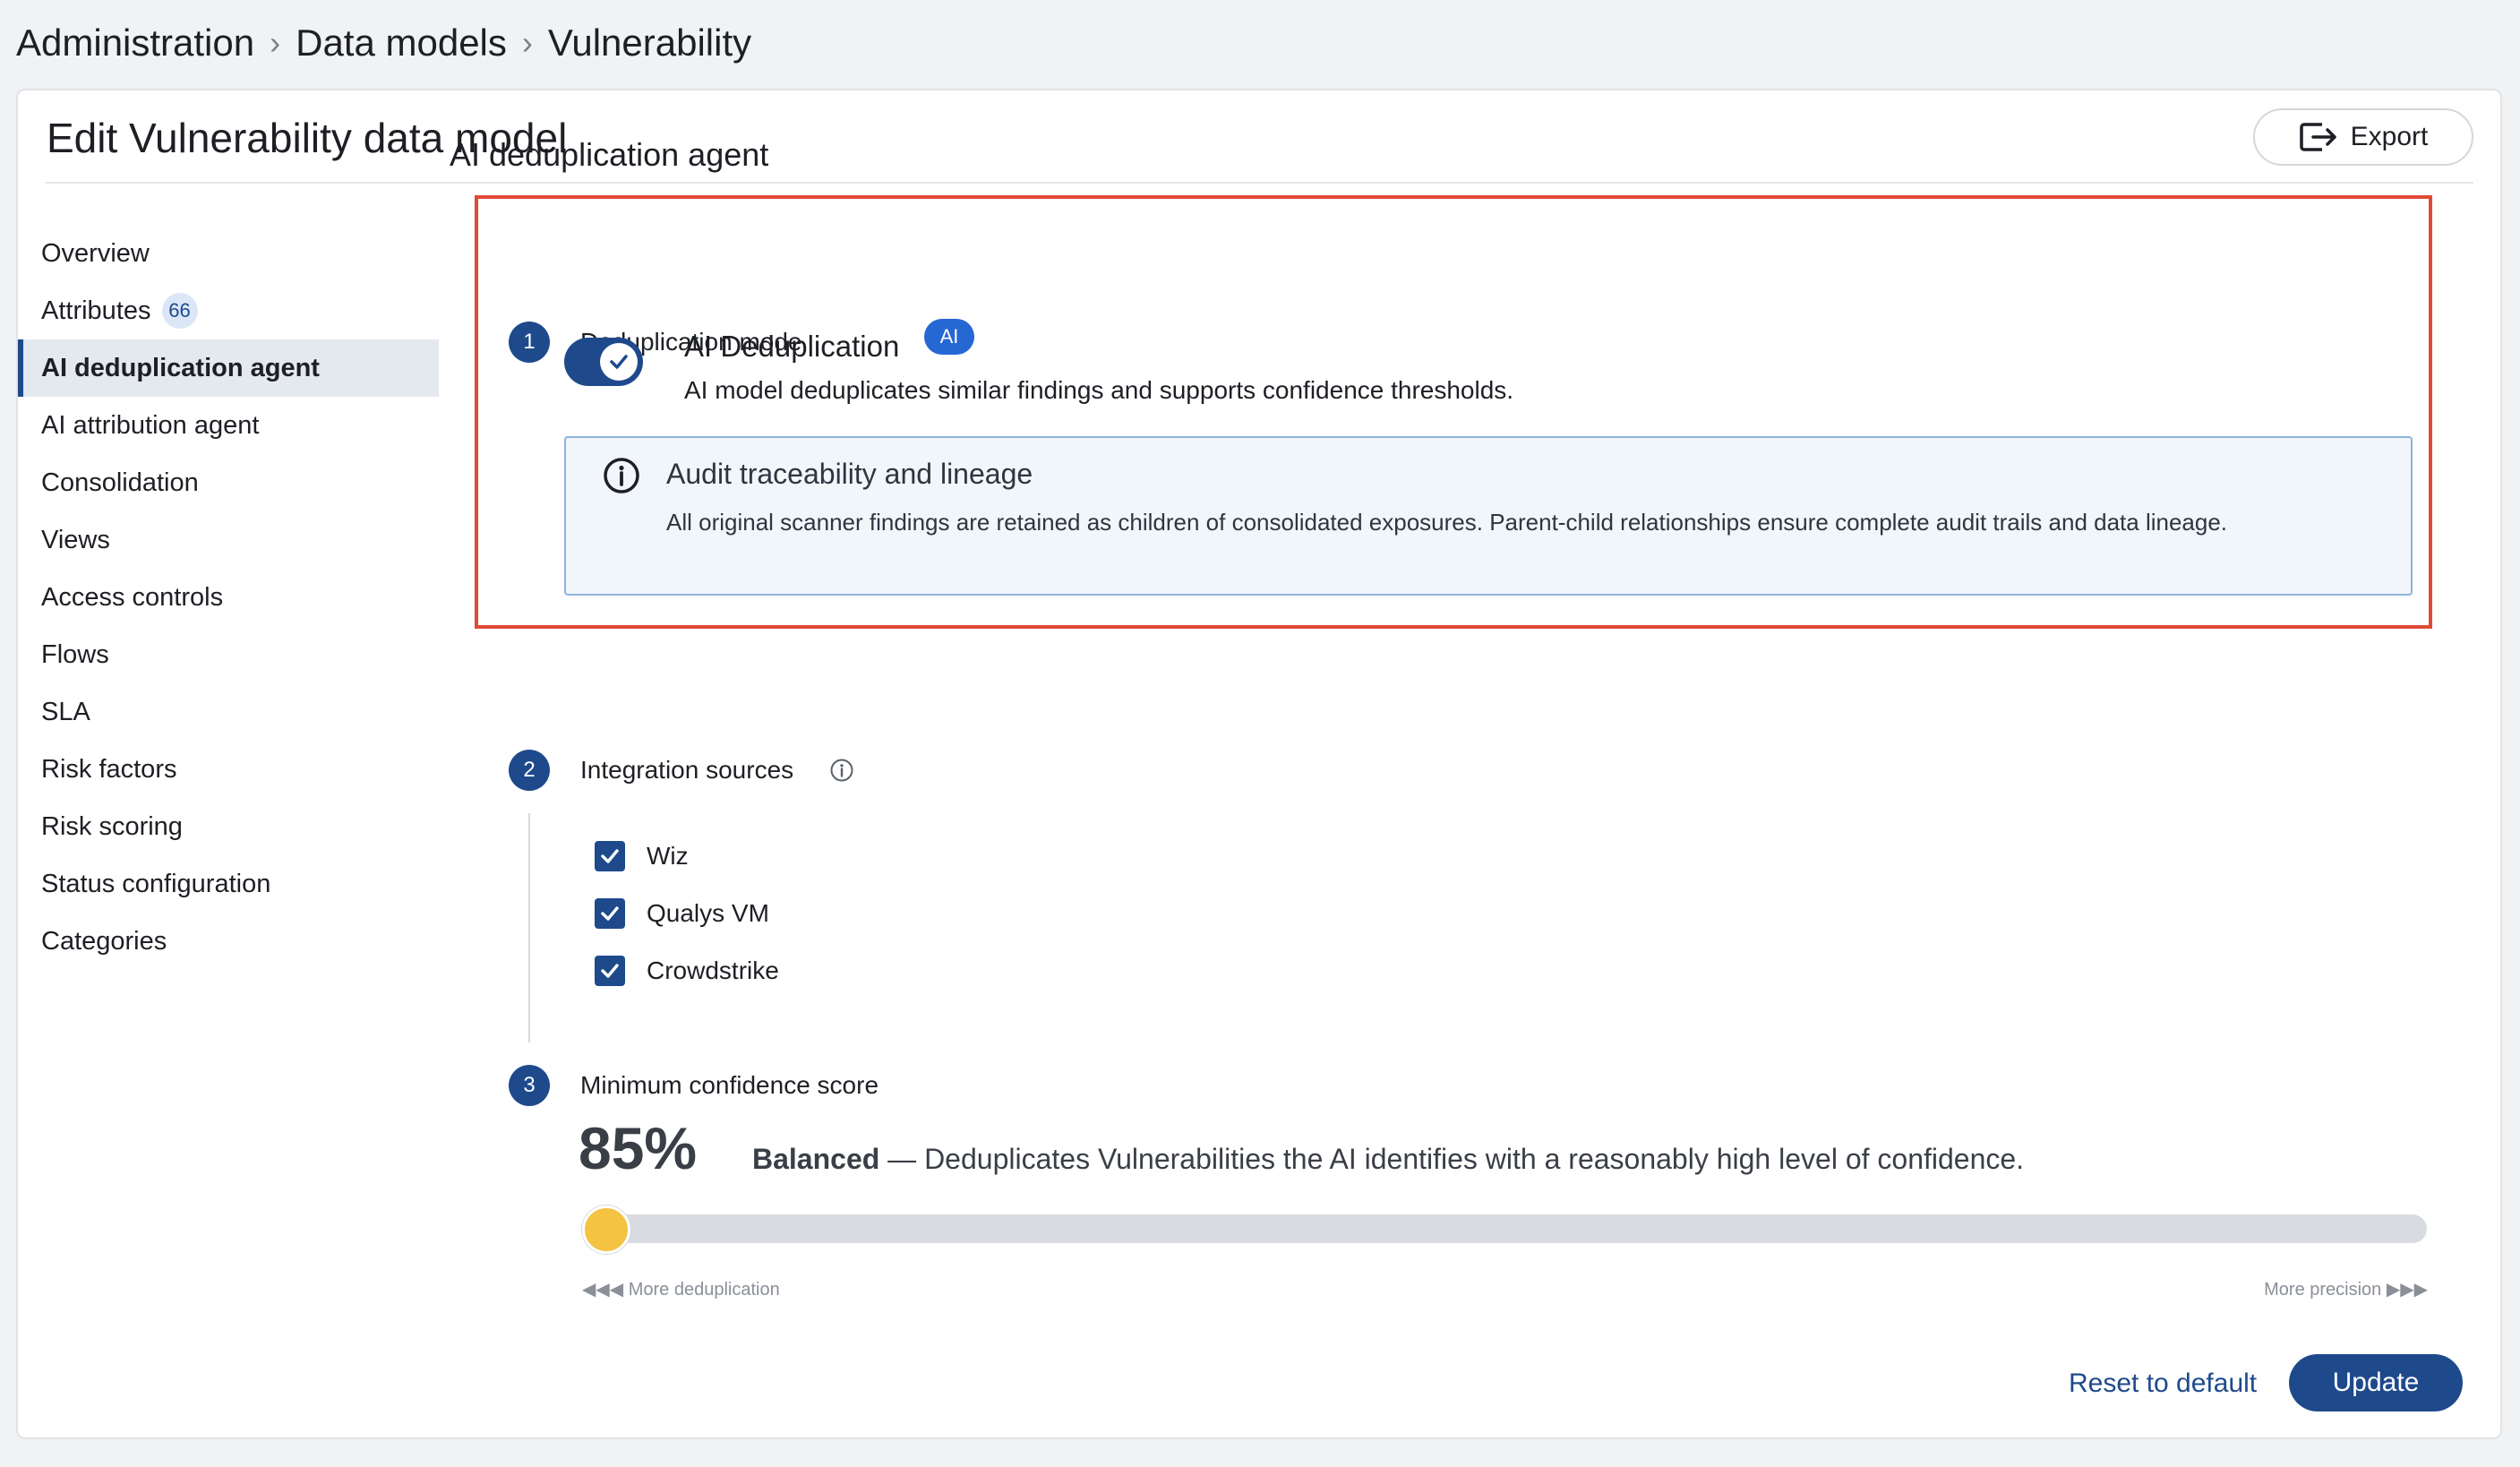  I want to click on sidebar-item-sla: SLA, so click(228, 712).